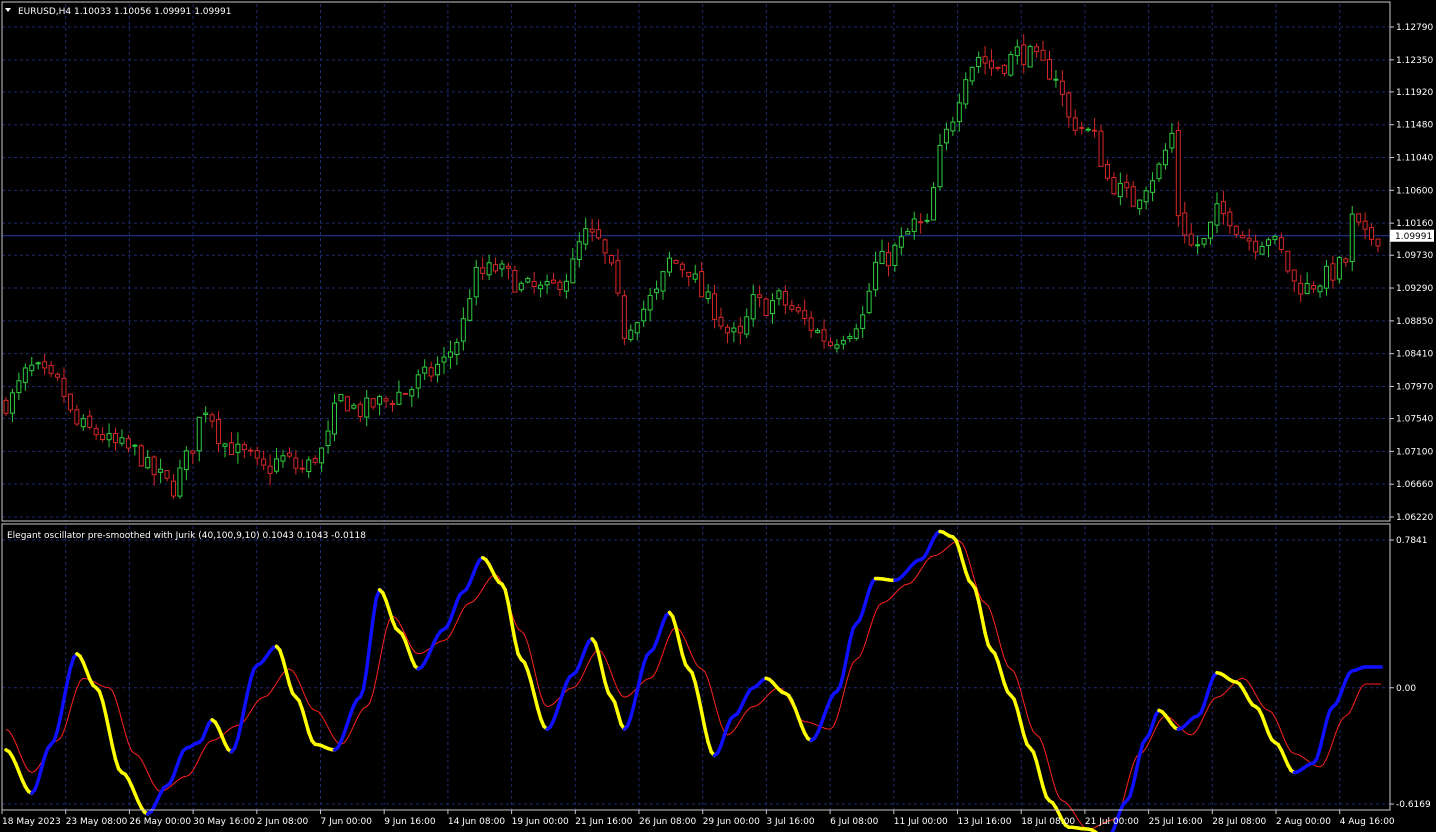 The width and height of the screenshot is (1436, 832). What do you see at coordinates (8, 10) in the screenshot?
I see `chevron-down-icon` at bounding box center [8, 10].